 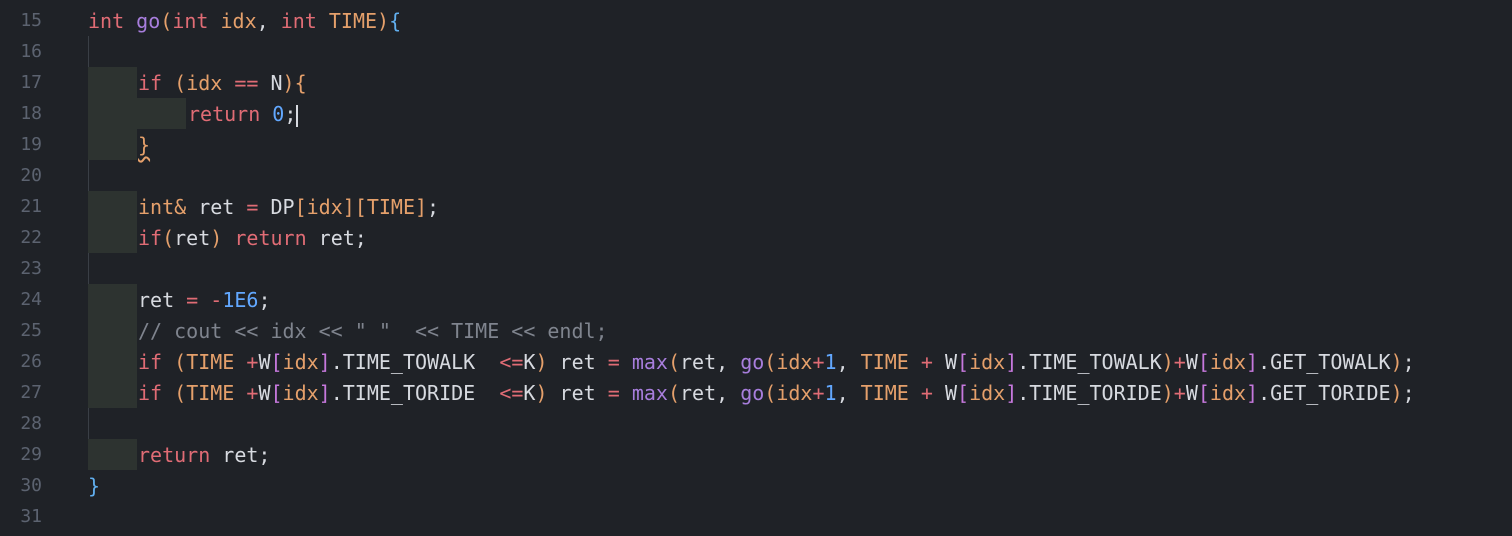 What do you see at coordinates (31, 51) in the screenshot?
I see `line-number: 16` at bounding box center [31, 51].